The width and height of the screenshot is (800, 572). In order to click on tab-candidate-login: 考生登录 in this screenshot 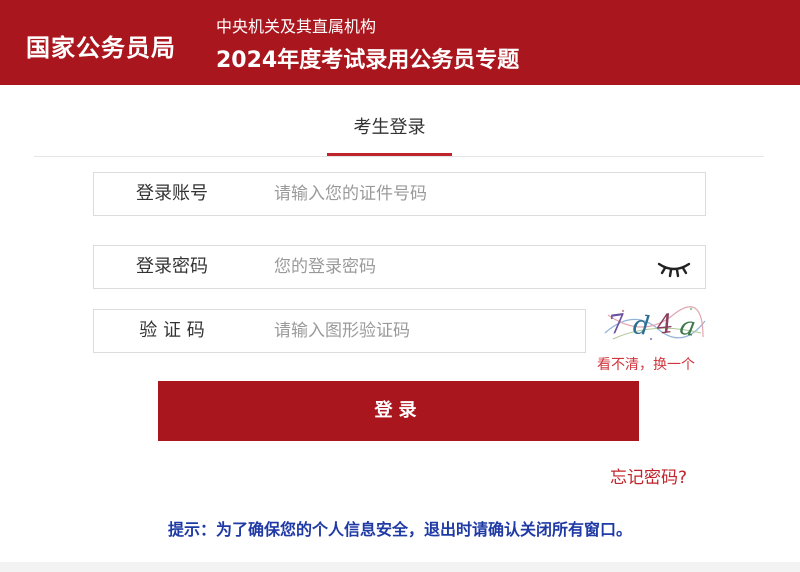, I will do `click(389, 126)`.